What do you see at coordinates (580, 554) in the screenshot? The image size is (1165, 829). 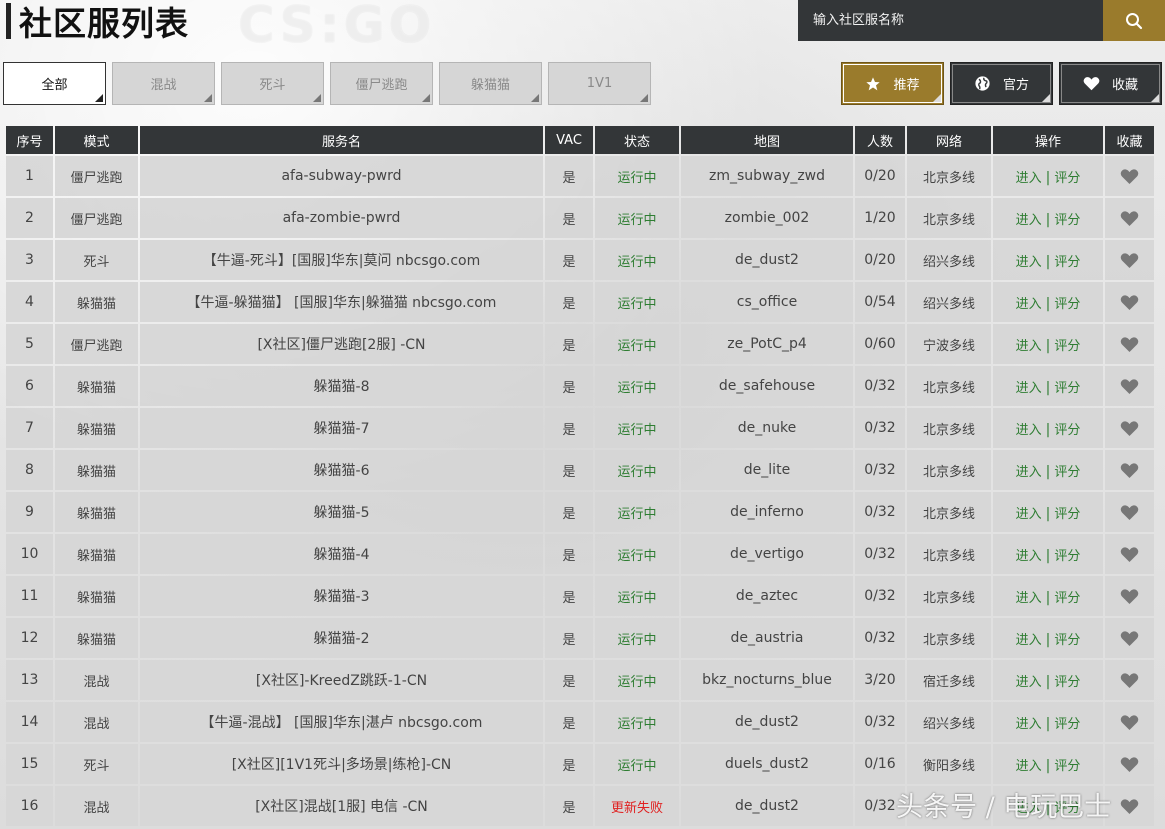 I see `table-row: 10 躲猫猫 躲猫猫-4 是运行中 de_vertigo 0/32 北京多线 进入 | 评分` at bounding box center [580, 554].